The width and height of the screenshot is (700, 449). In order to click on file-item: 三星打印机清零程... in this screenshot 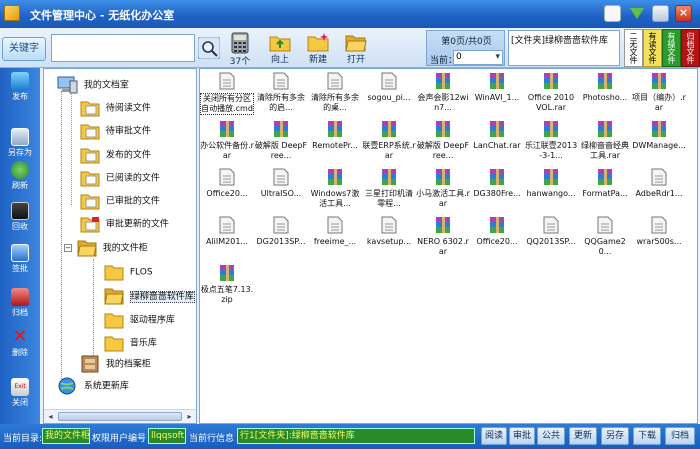, I will do `click(389, 188)`.